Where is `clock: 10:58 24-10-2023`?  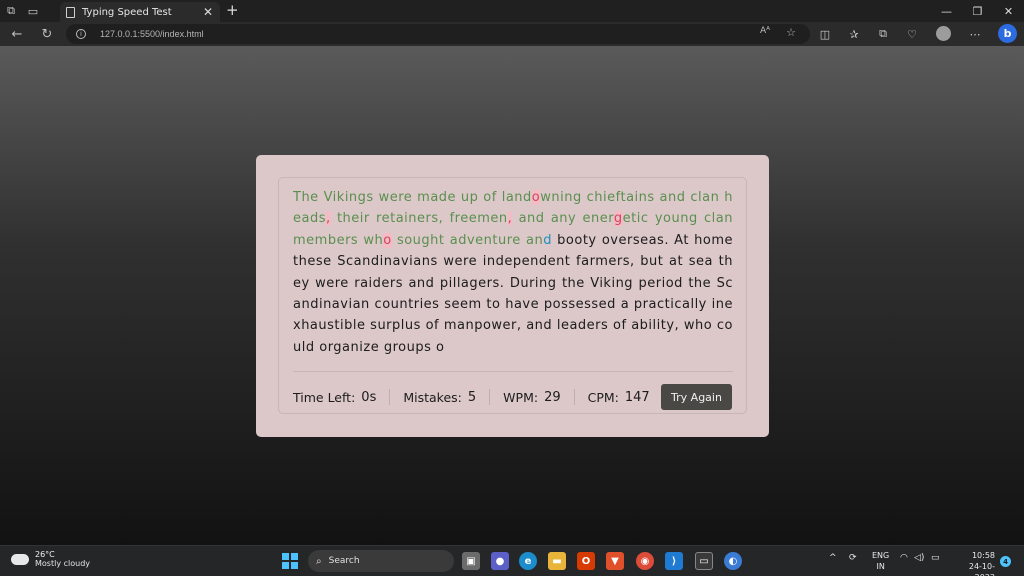
clock: 10:58 24-10-2023 is located at coordinates (974, 563).